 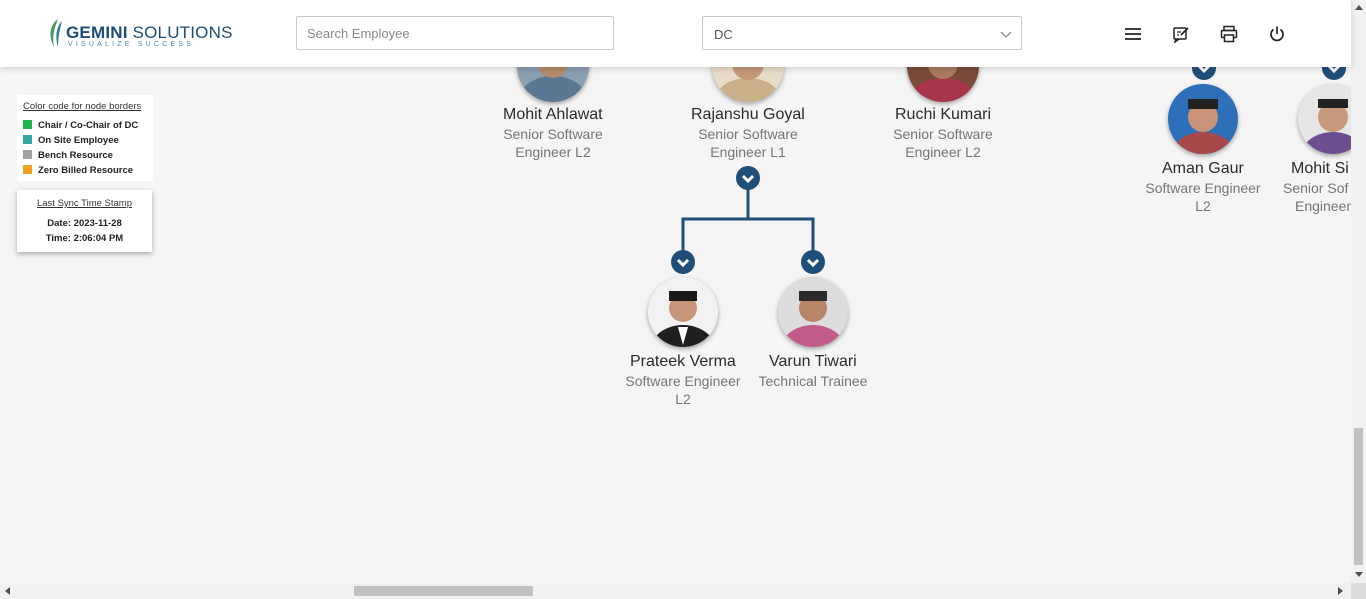 I want to click on vertical-scrollbar, so click(x=1358, y=291).